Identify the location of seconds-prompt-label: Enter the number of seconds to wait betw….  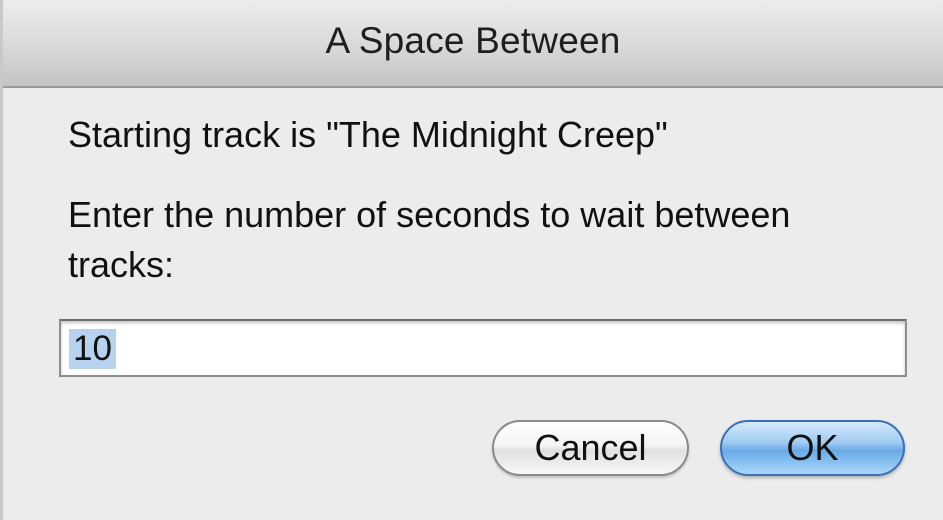
(429, 239).